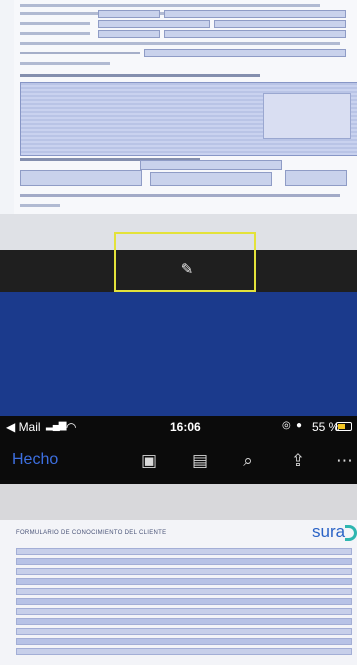 Image resolution: width=357 pixels, height=665 pixels. I want to click on highlighted-text-block, so click(188, 119).